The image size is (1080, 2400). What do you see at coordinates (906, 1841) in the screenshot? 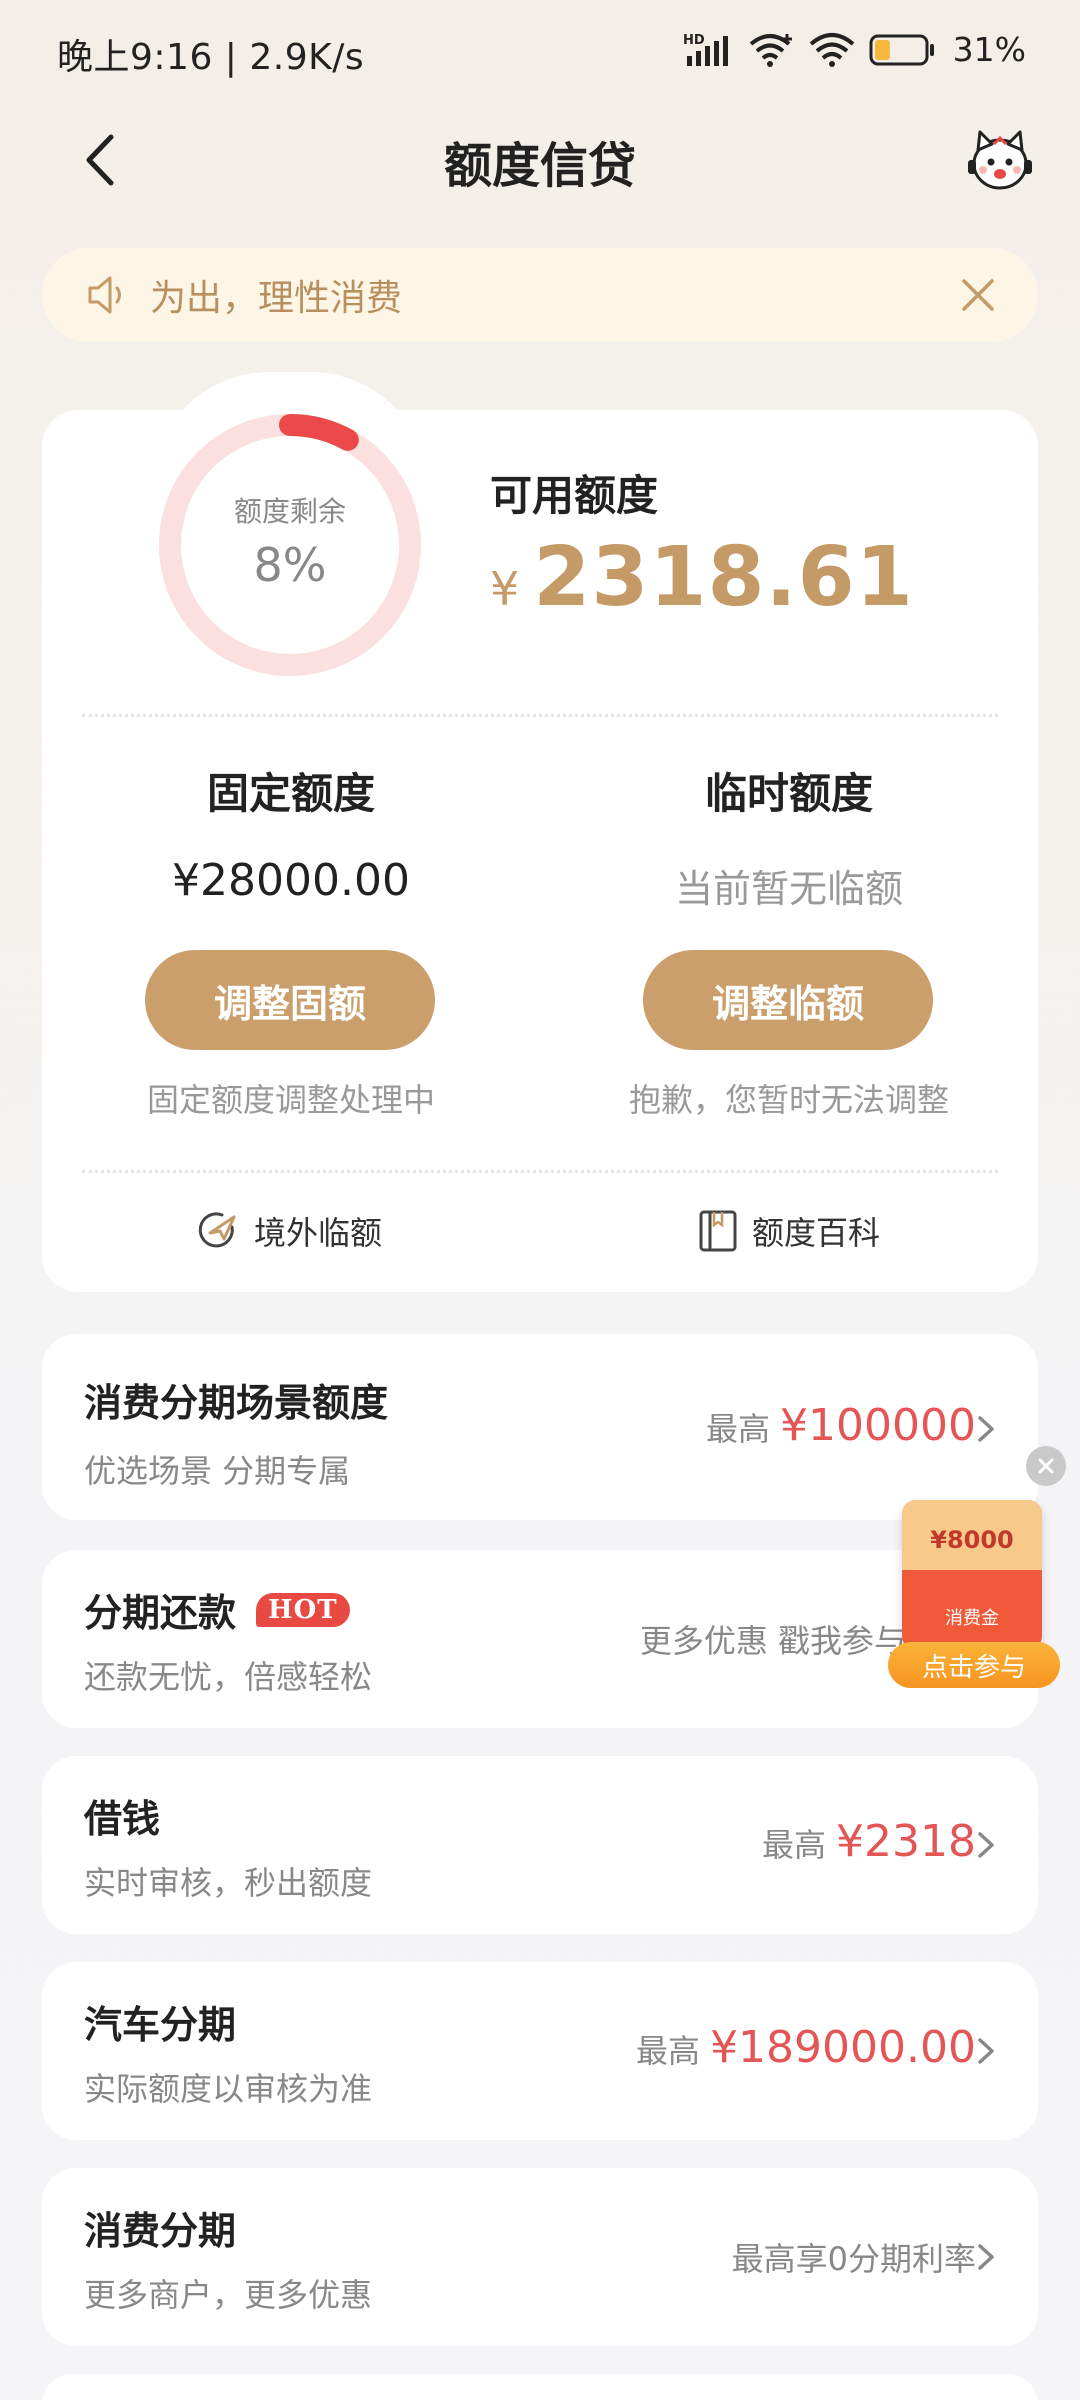
I see `item-limit-value: ¥2318` at bounding box center [906, 1841].